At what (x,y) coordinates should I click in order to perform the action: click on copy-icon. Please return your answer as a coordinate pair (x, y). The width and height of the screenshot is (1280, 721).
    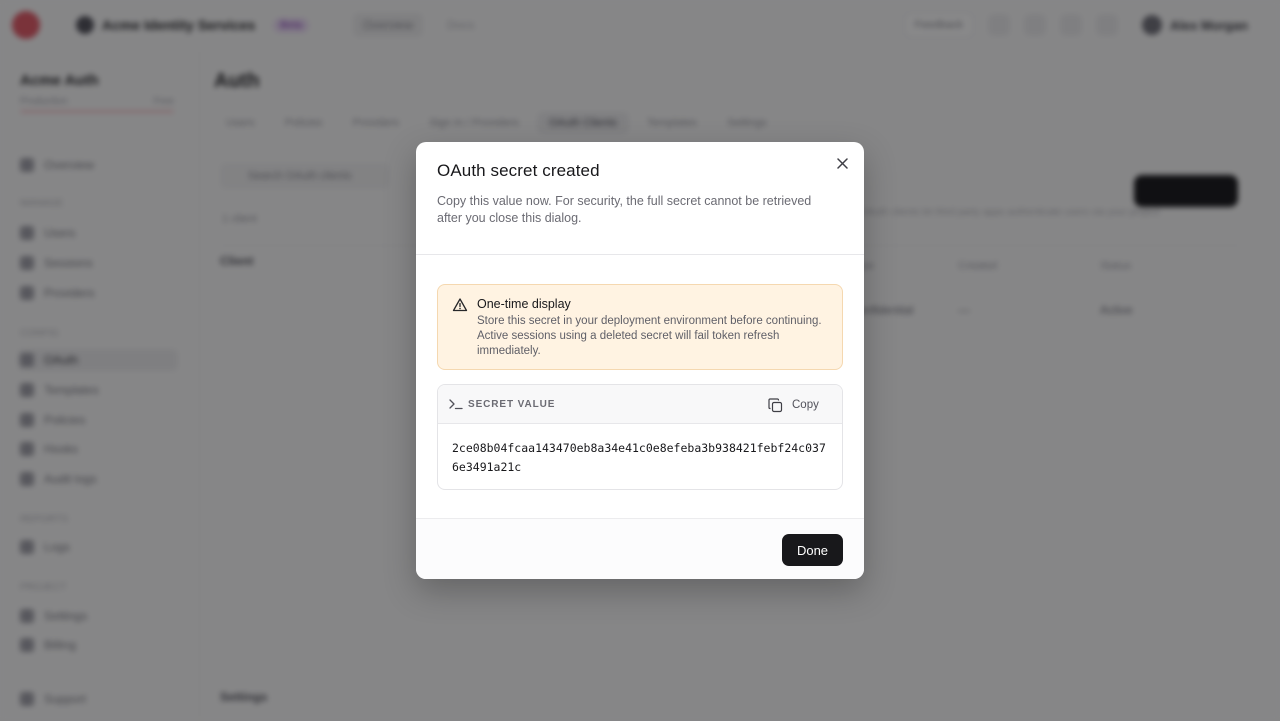
    Looking at the image, I should click on (775, 404).